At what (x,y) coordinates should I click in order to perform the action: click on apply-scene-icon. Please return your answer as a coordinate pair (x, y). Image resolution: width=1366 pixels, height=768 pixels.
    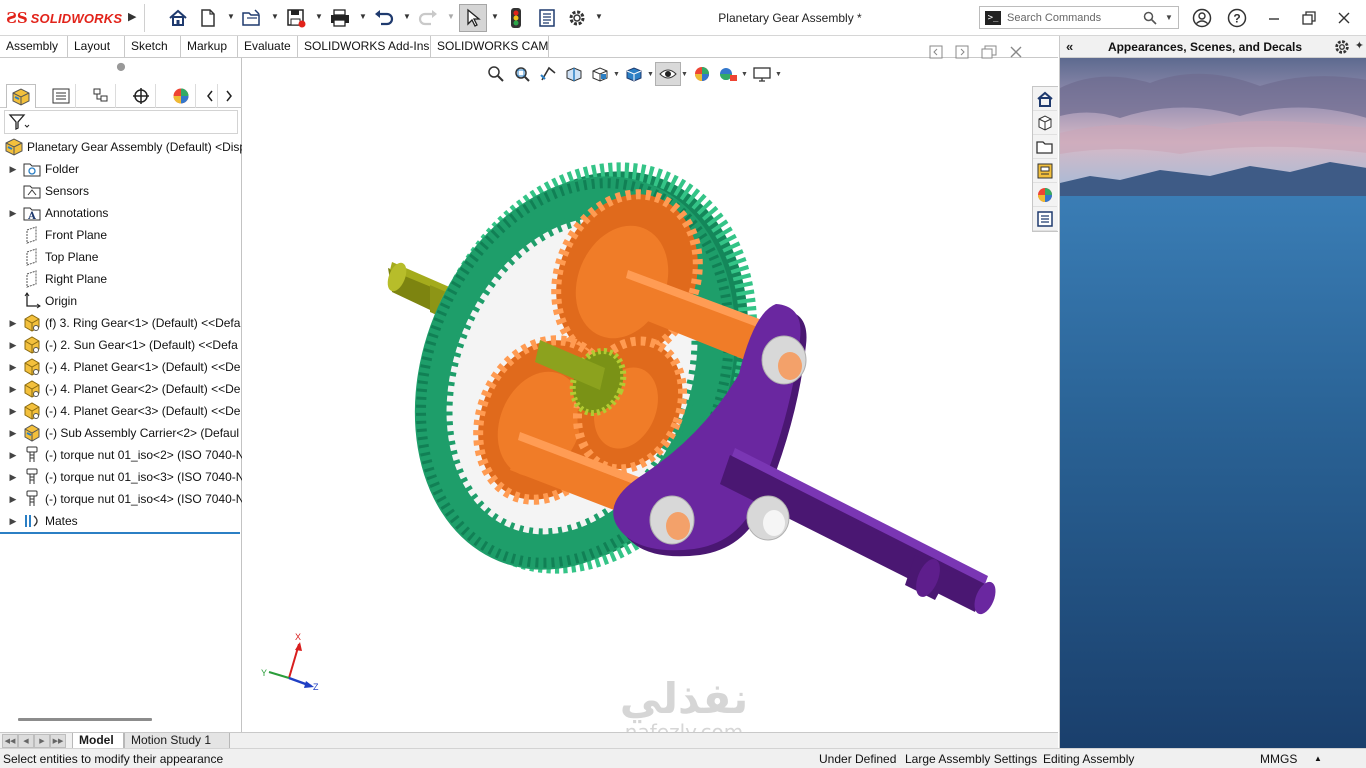
    Looking at the image, I should click on (728, 74).